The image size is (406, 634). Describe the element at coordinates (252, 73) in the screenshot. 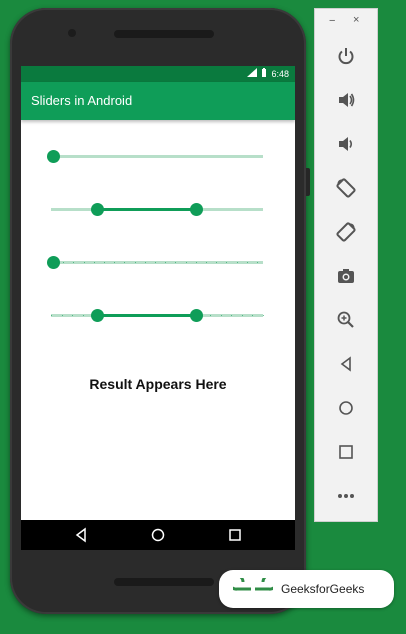

I see `network-icon` at that location.